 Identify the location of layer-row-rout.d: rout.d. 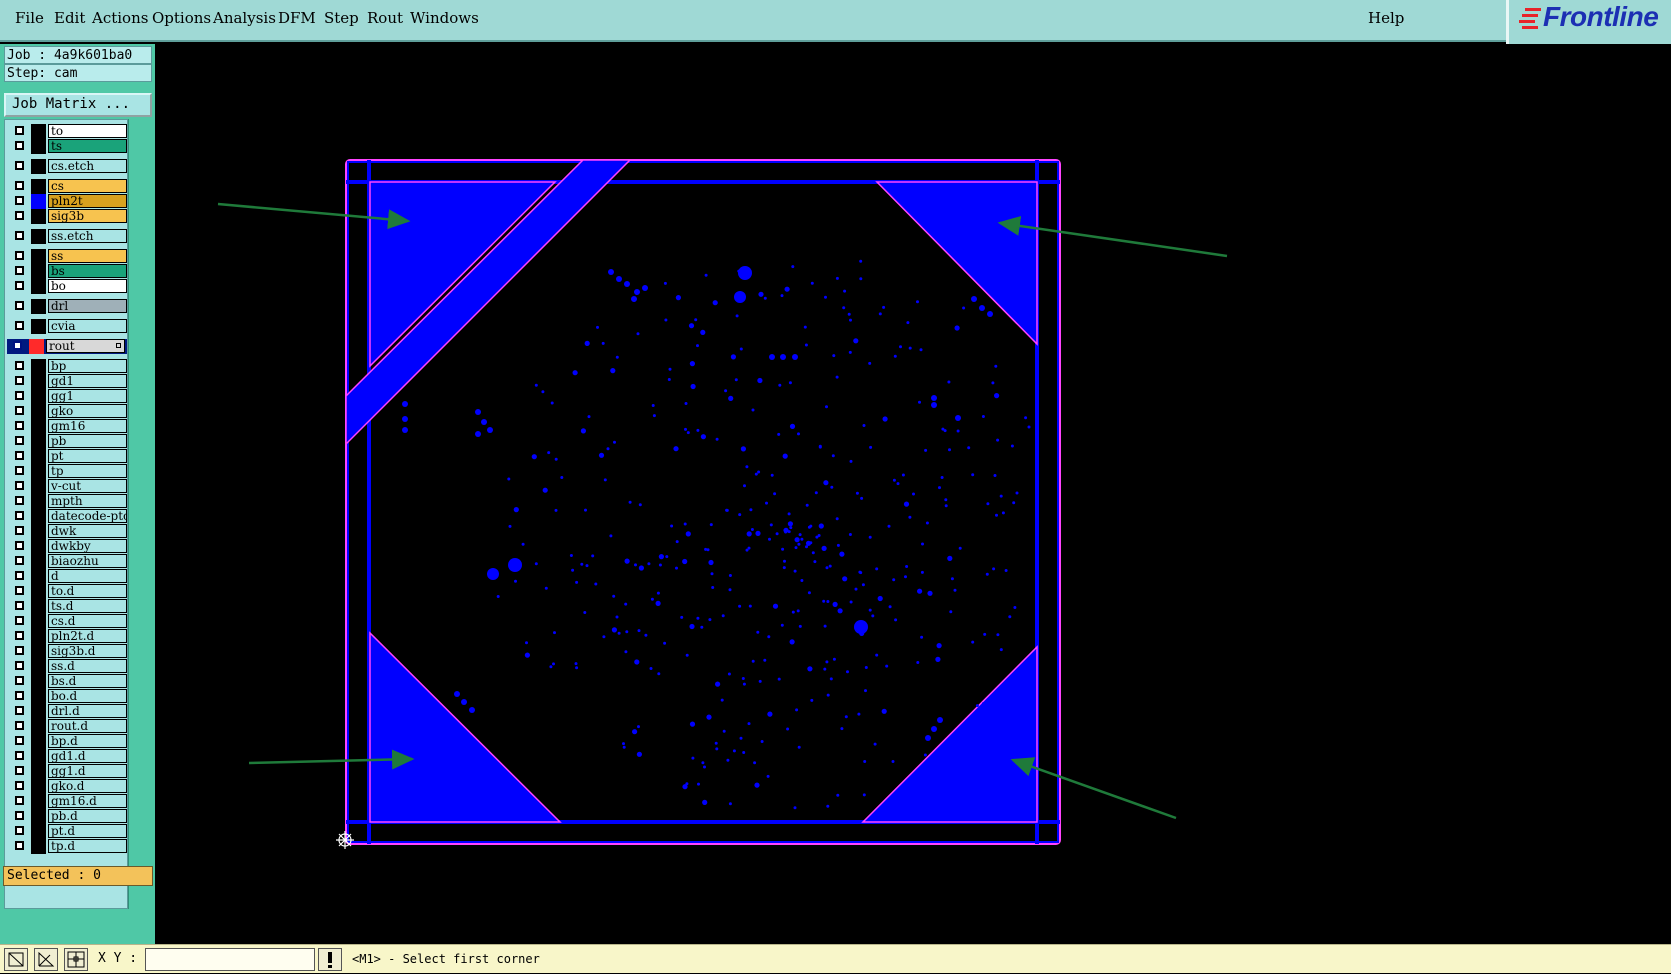
(68, 726).